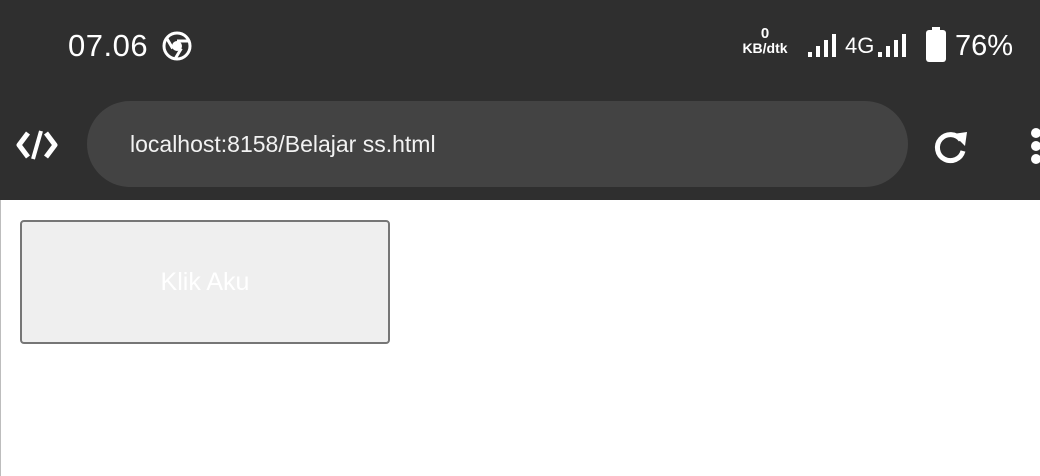 The width and height of the screenshot is (1040, 476). I want to click on signal-strength-icon, so click(822, 45).